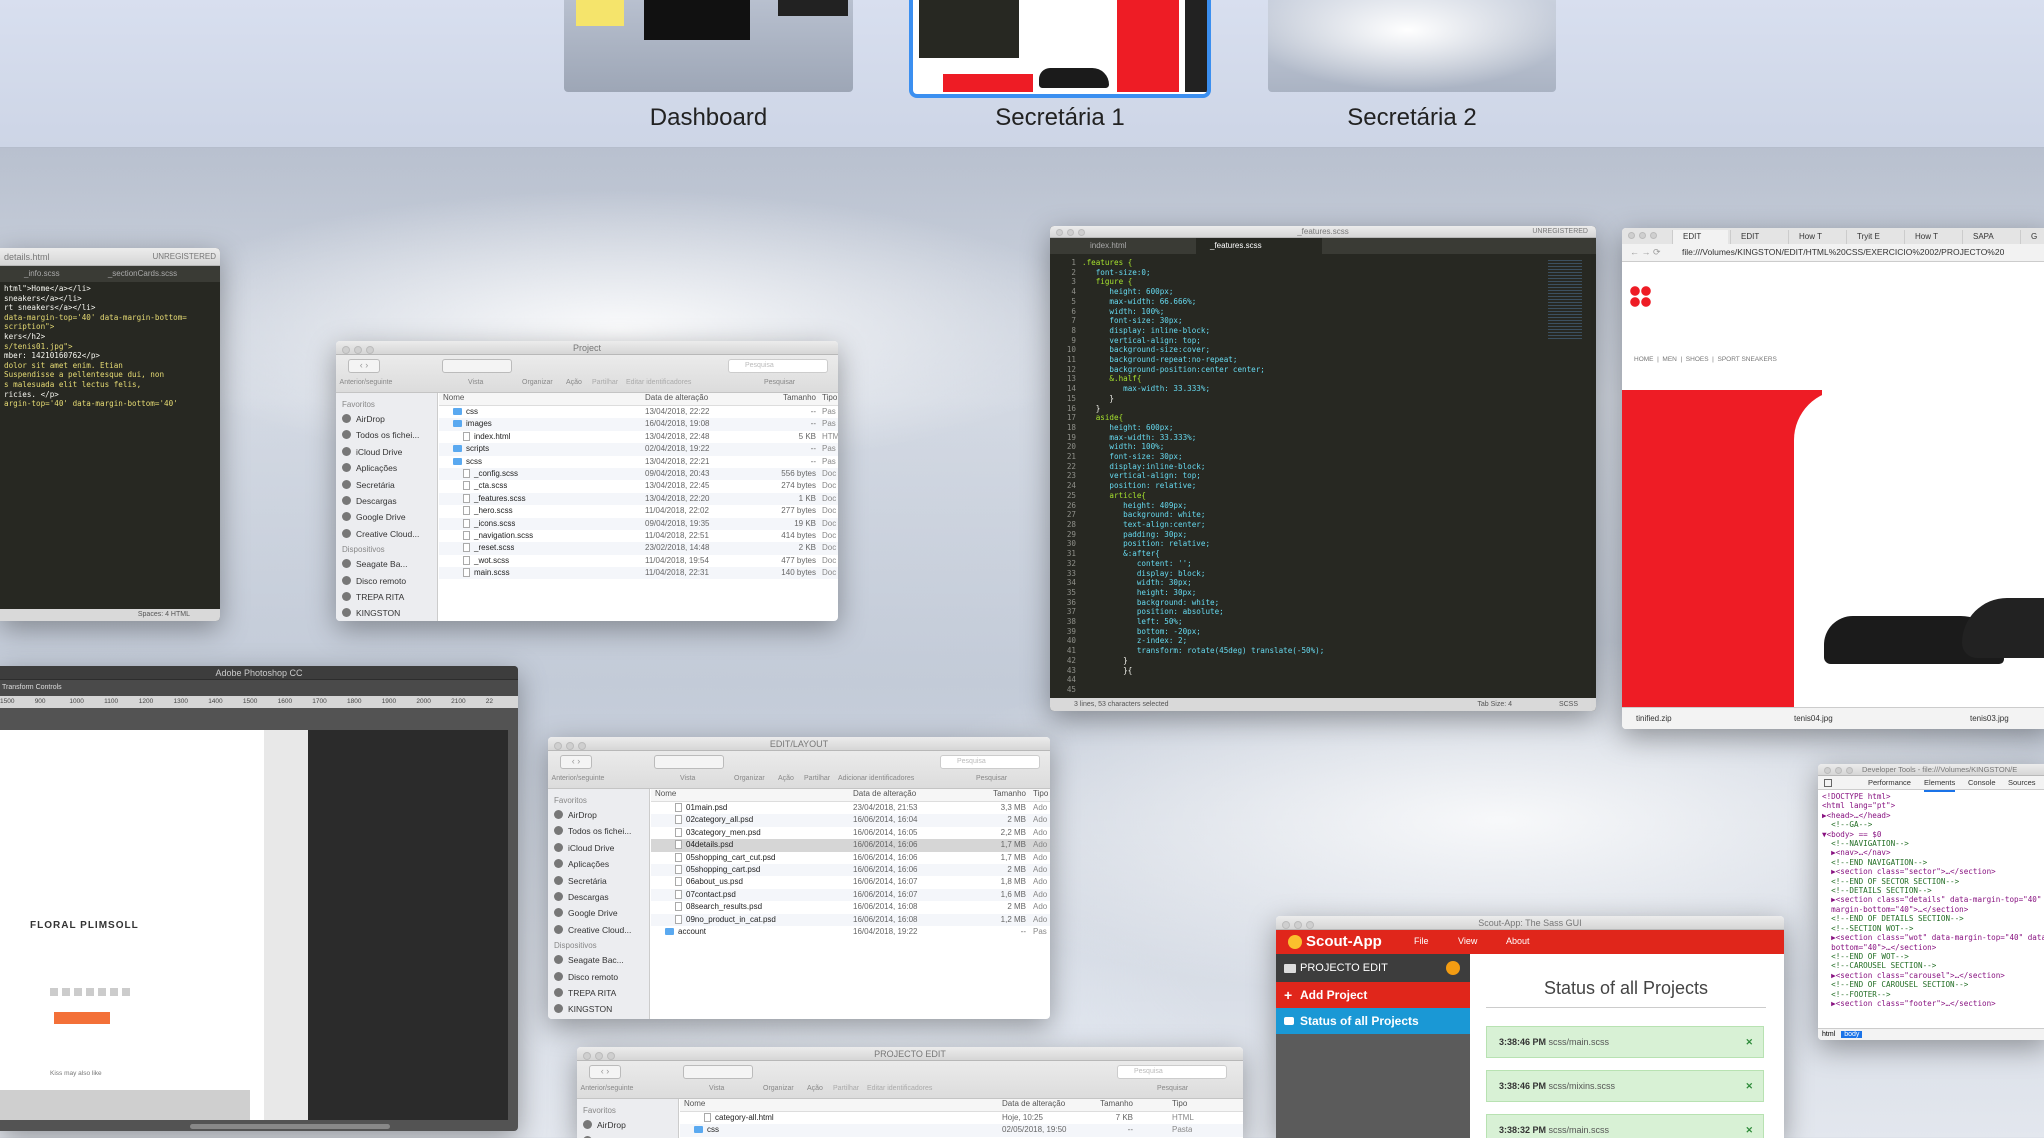  Describe the element at coordinates (638, 437) in the screenshot. I see `file-row: index.html 13/04/2018, 22:48 5 KB HTM` at that location.